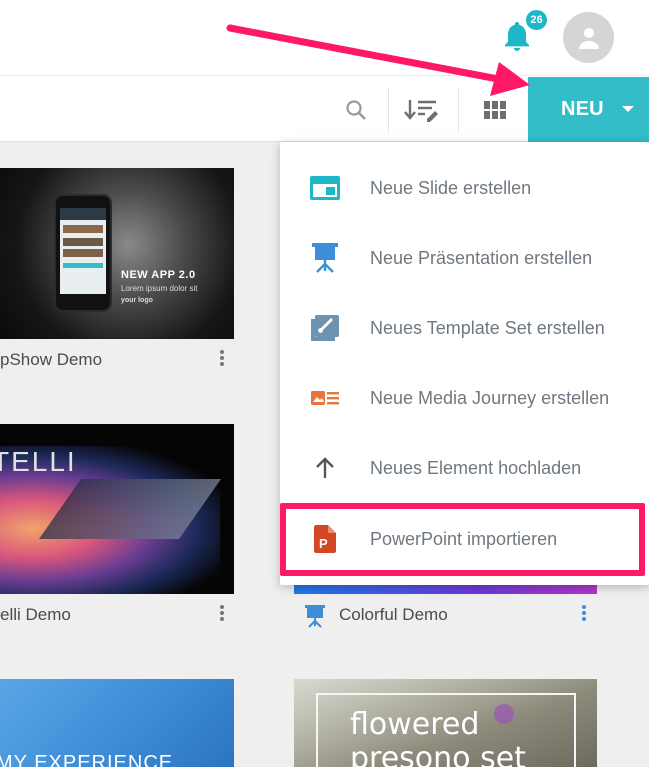  I want to click on search-icon, so click(356, 109).